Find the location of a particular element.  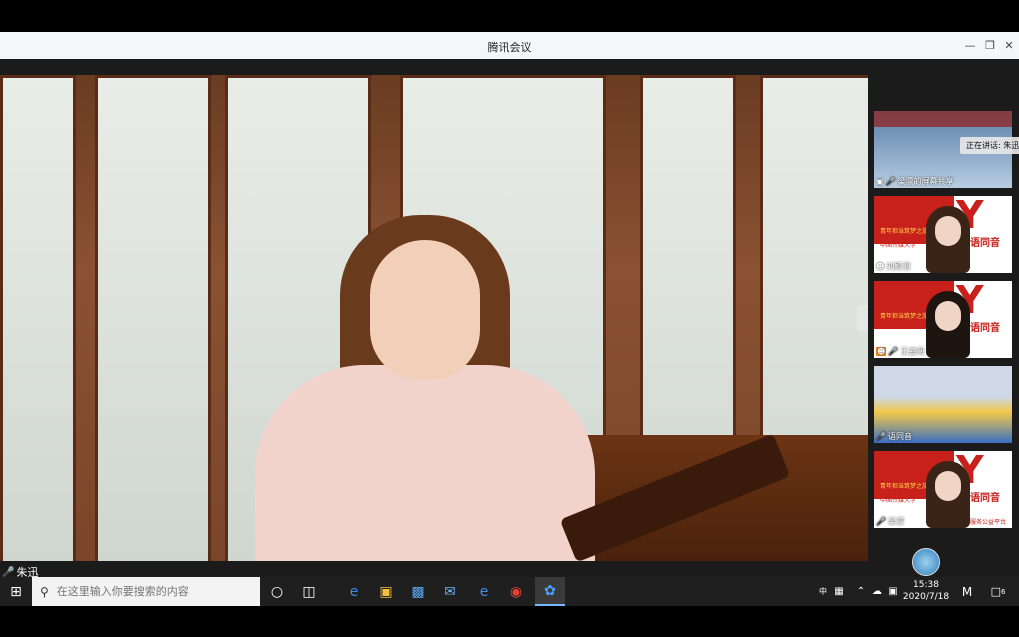

task-view-icon: ◫ is located at coordinates (309, 591).